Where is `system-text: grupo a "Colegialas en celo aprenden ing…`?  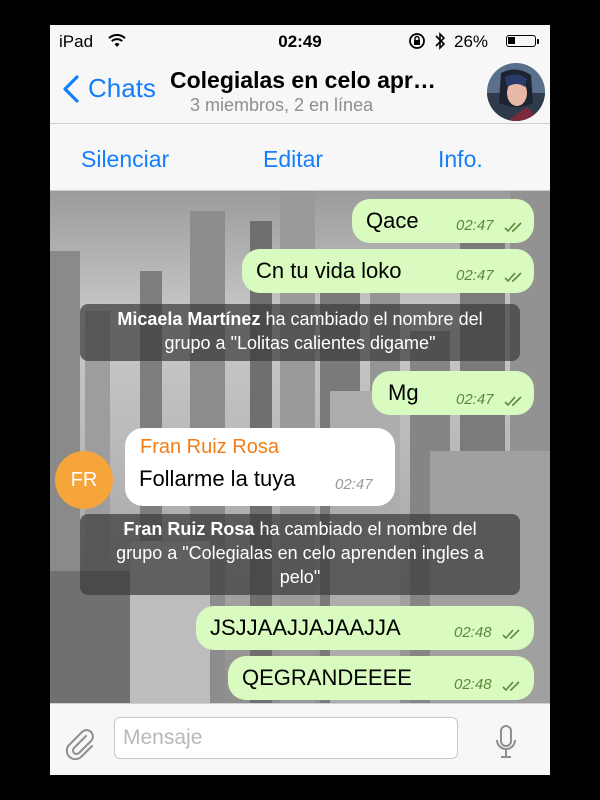
system-text: grupo a "Colegialas en celo aprenden ing… is located at coordinates (300, 553).